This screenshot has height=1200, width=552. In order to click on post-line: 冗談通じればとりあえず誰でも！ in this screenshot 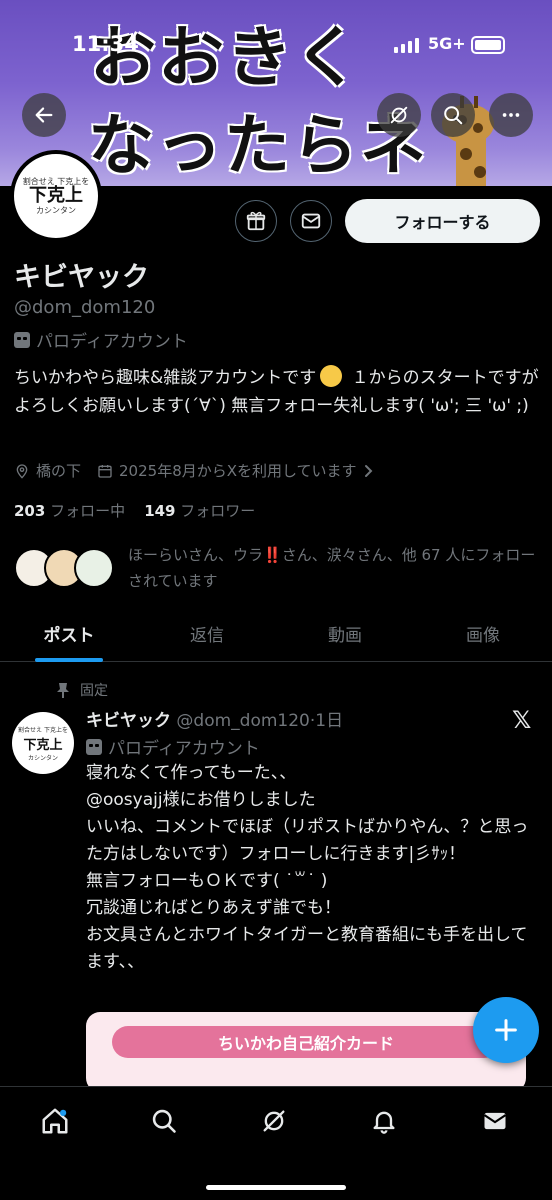, I will do `click(213, 908)`.